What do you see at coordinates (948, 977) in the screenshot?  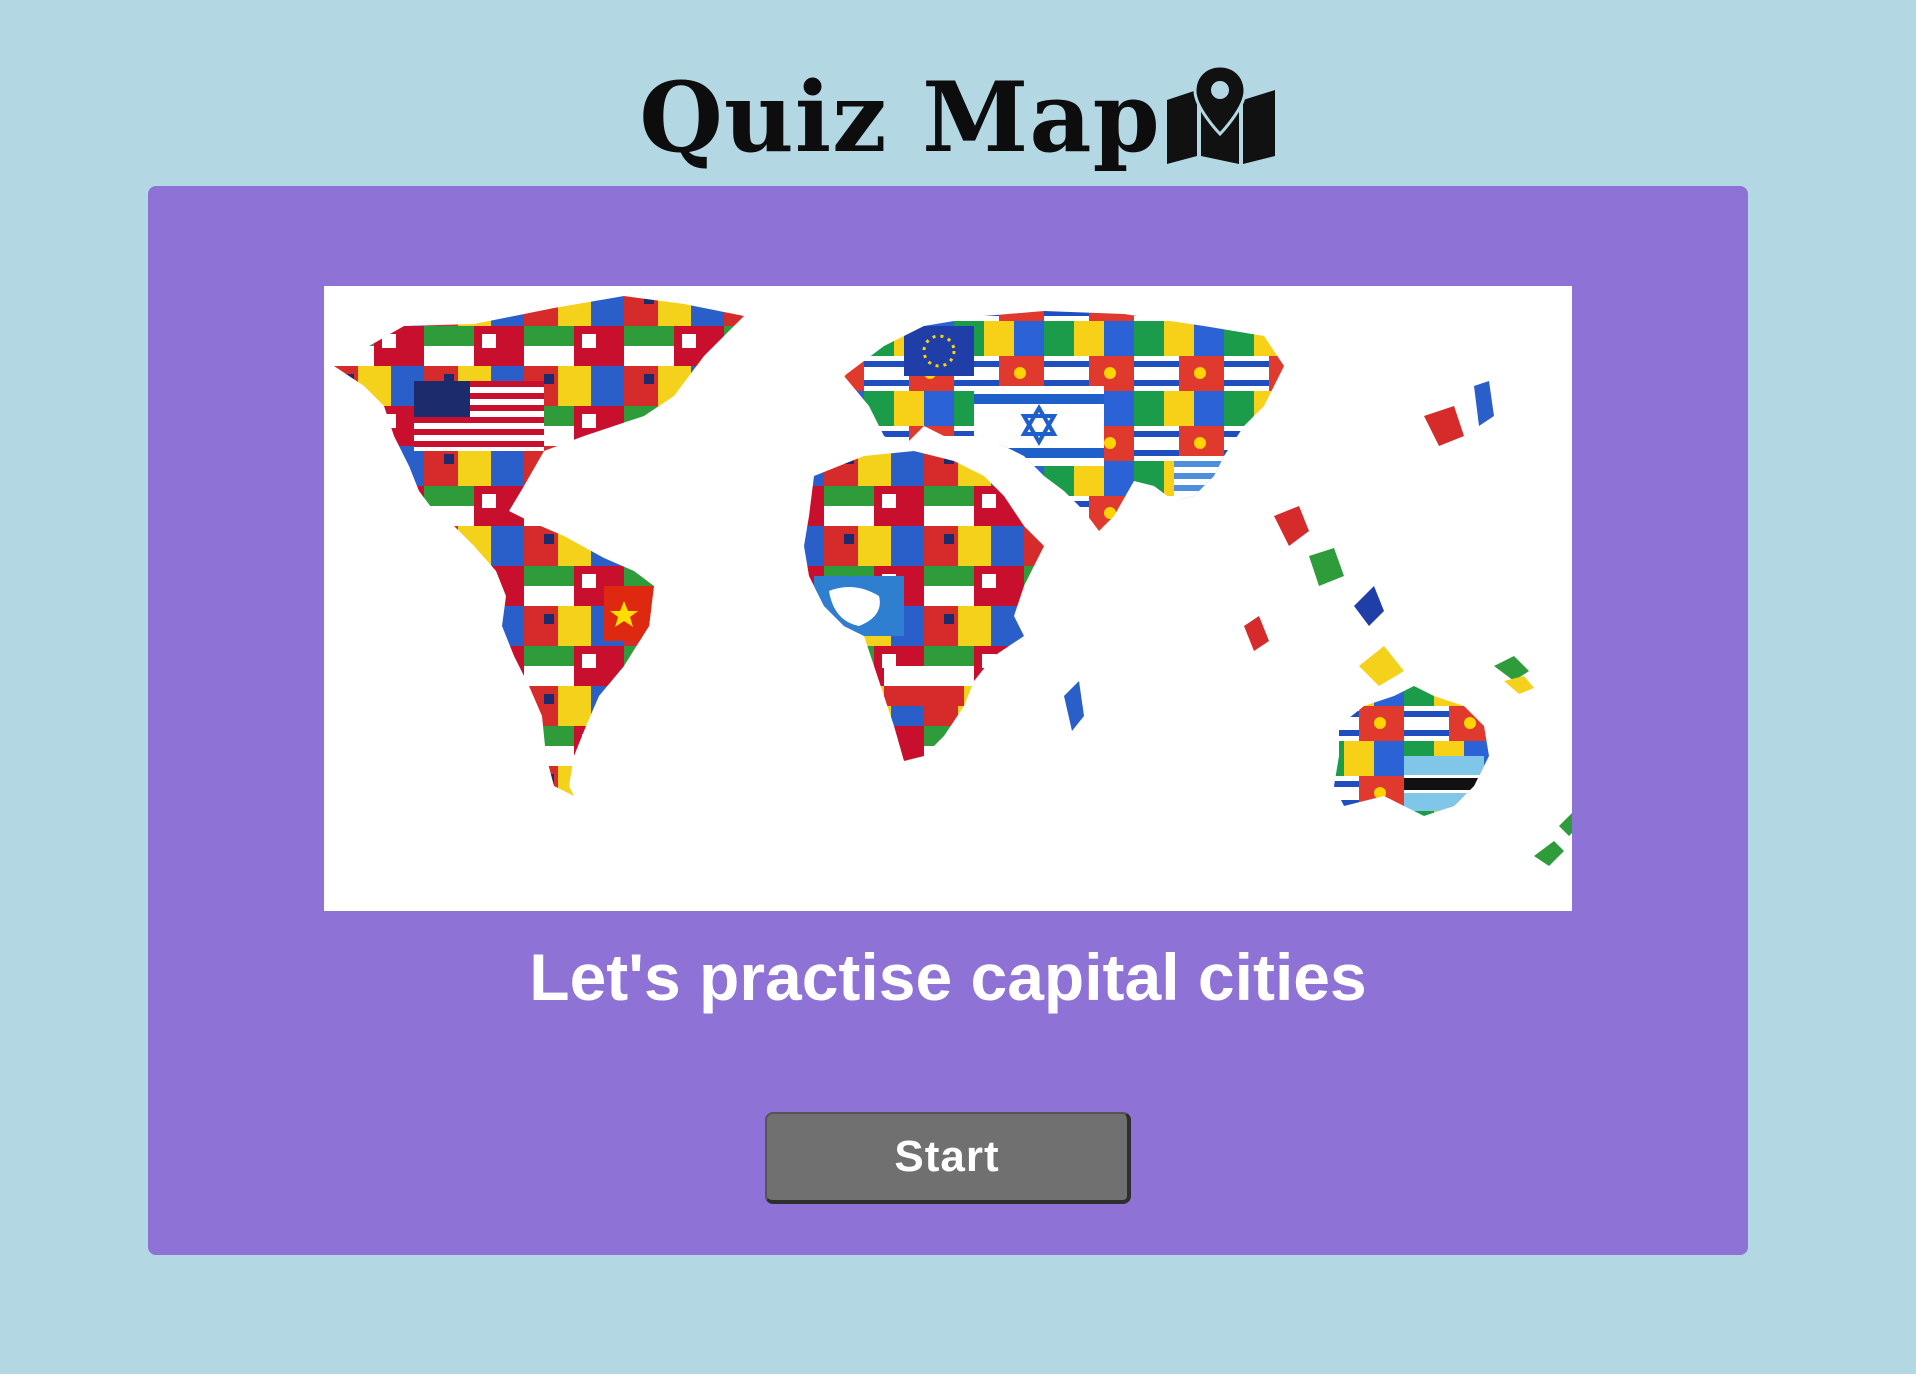 I see `tagline: Let's practise capital cities` at bounding box center [948, 977].